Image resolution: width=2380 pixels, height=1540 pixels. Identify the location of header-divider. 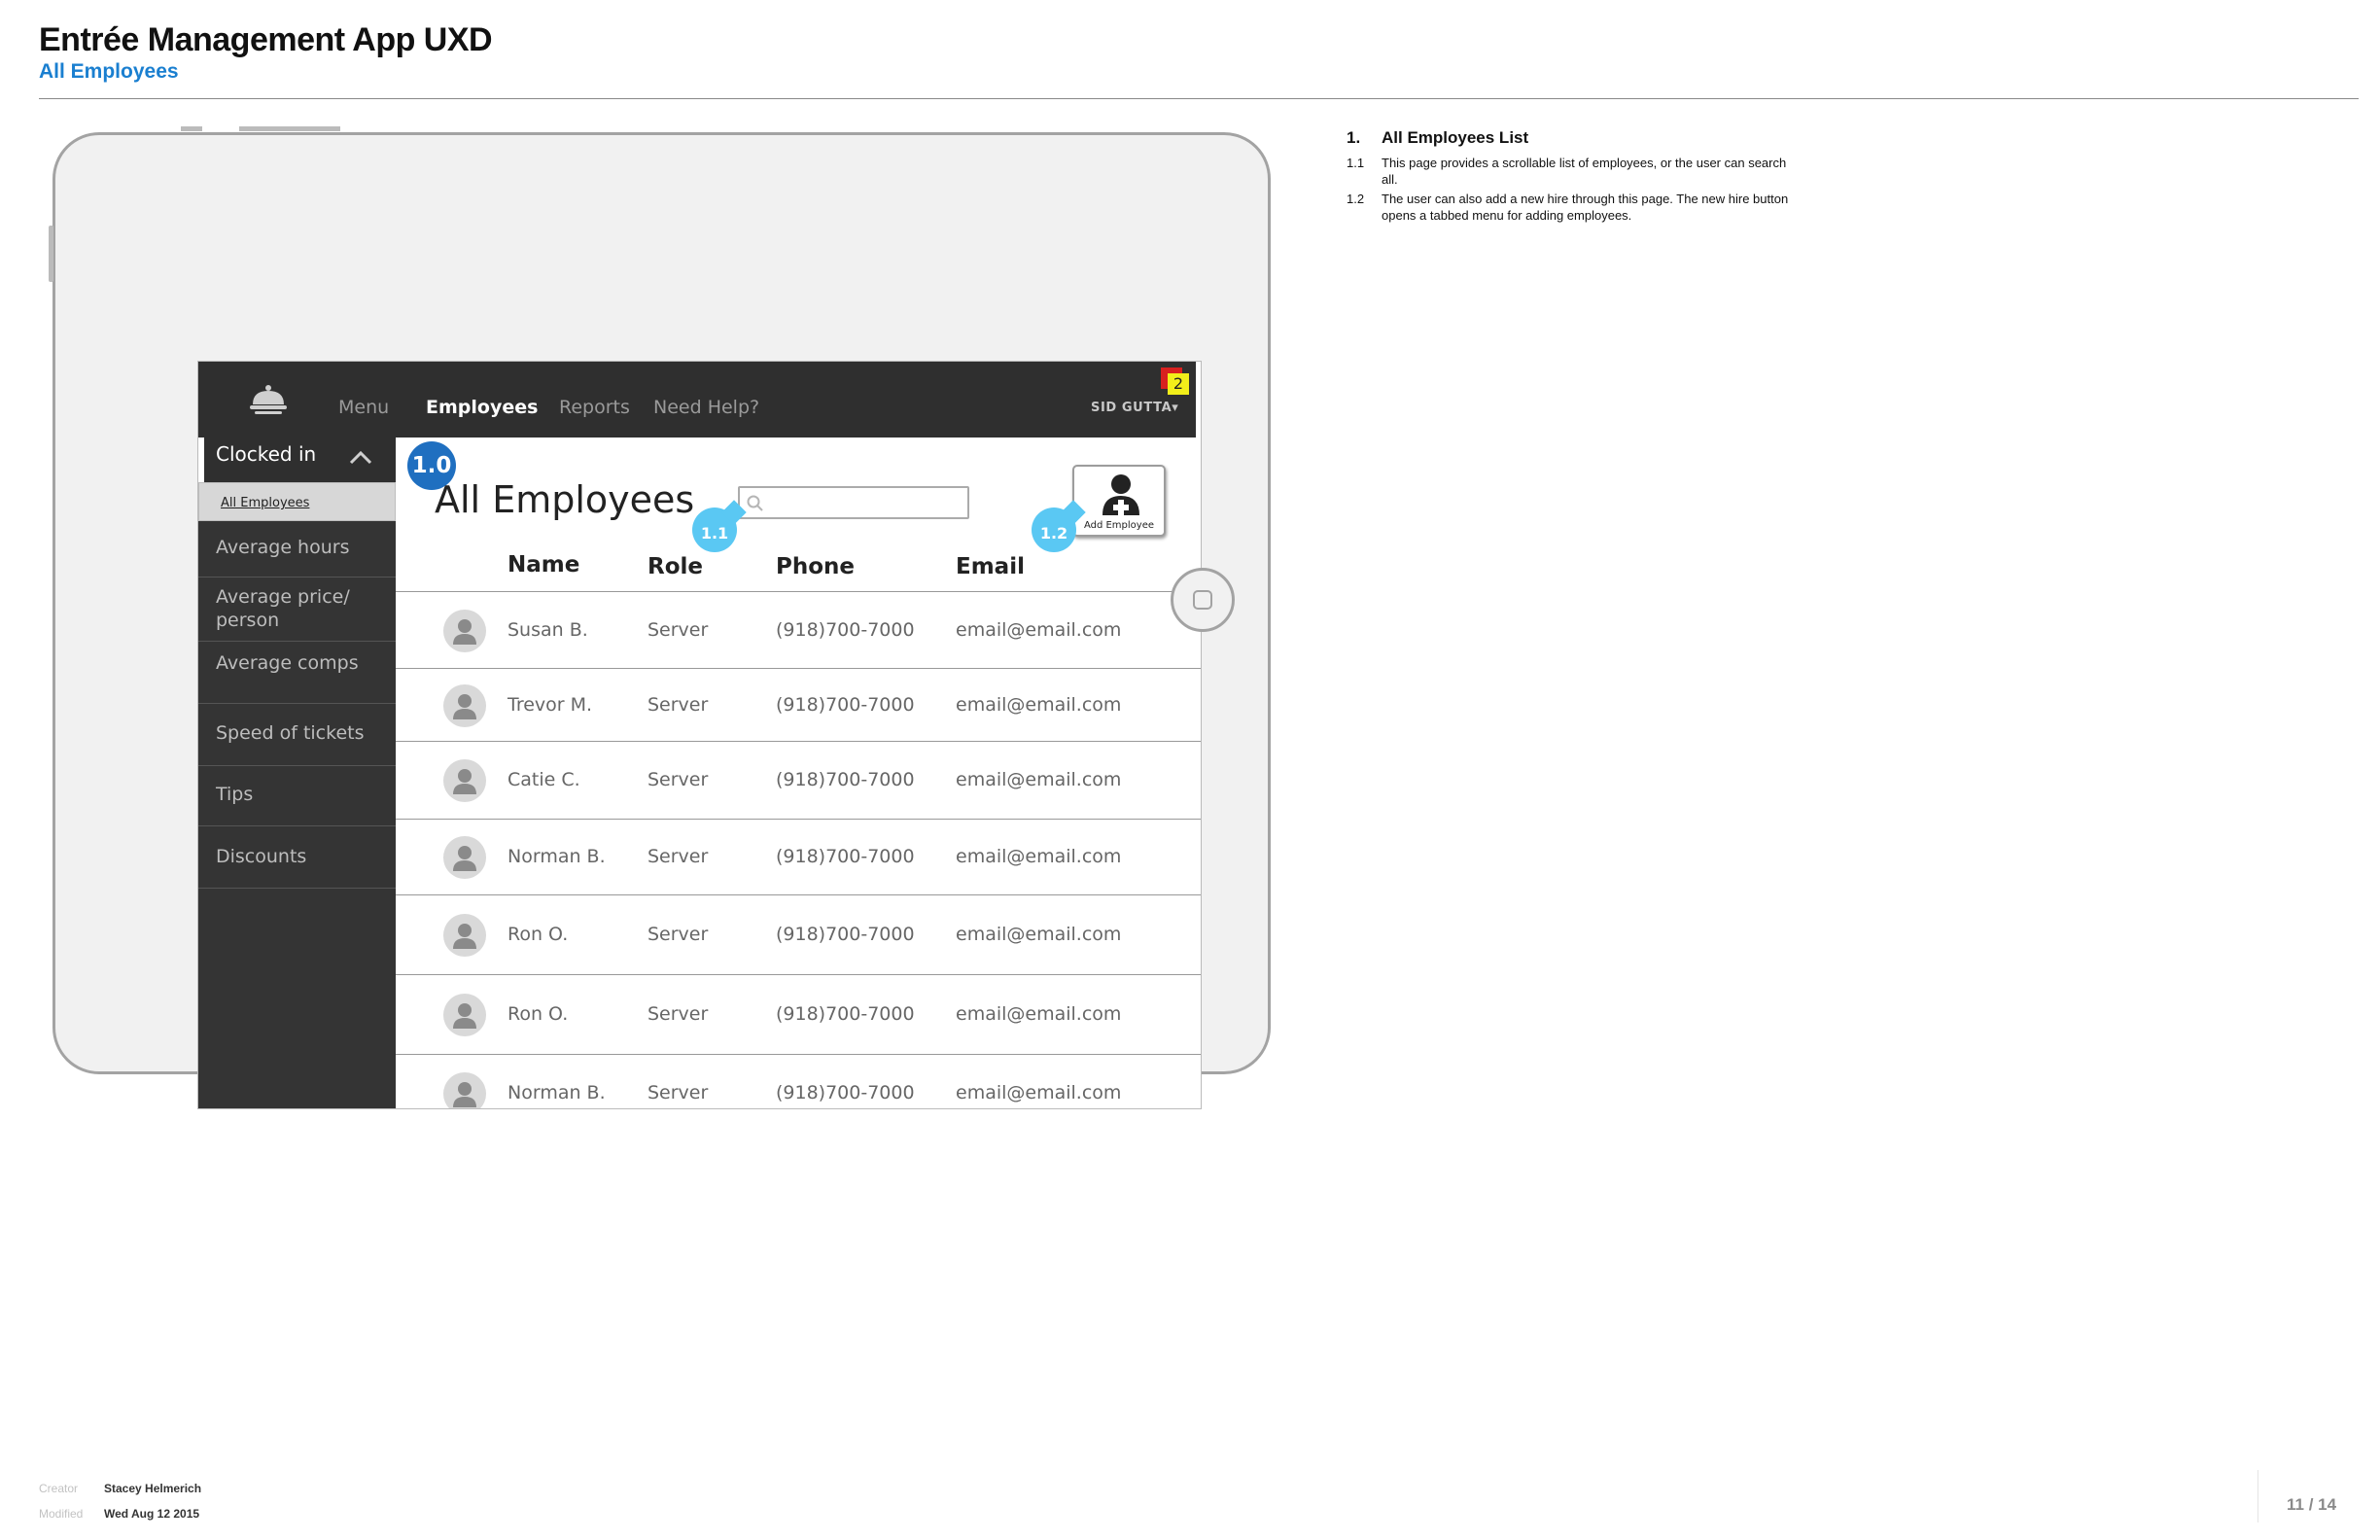
(1199, 98).